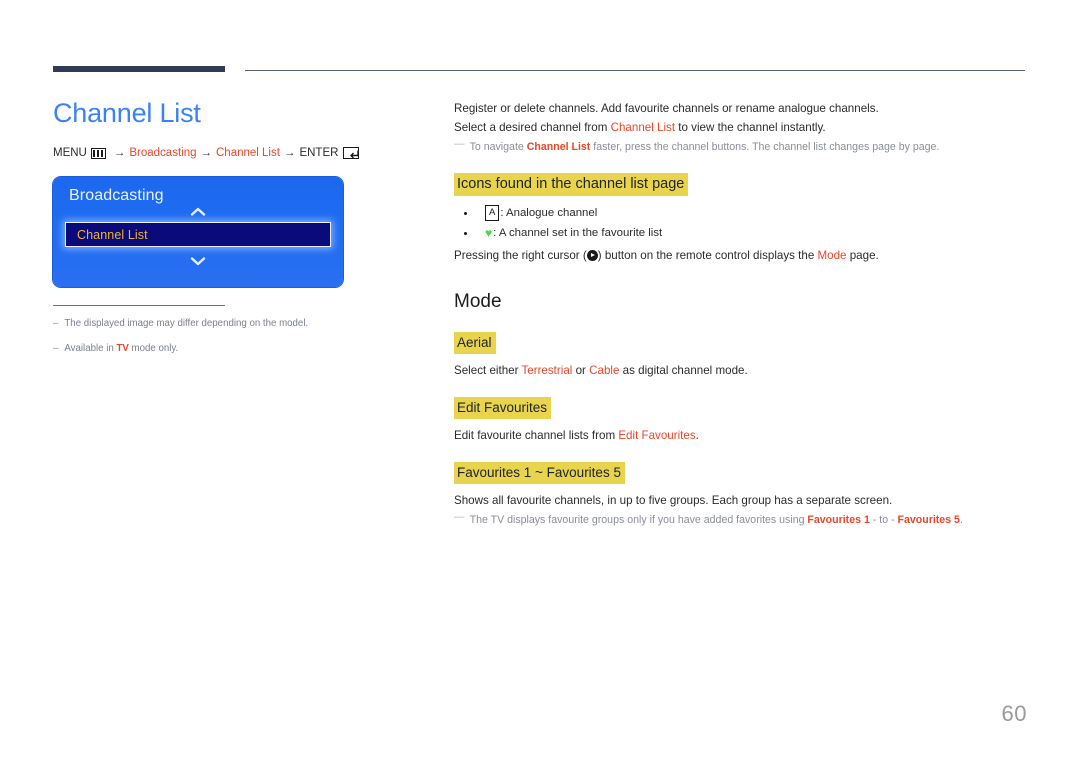  I want to click on aerial-text-a: Select either, so click(488, 370).